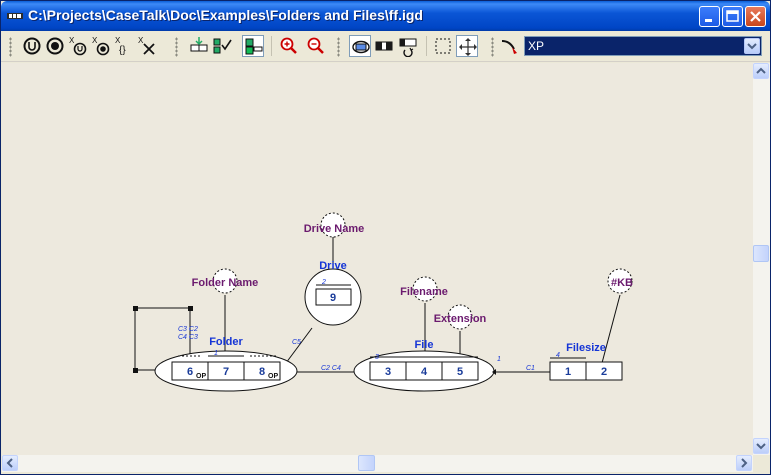  I want to click on tool-x-exclusion: X, so click(147, 46).